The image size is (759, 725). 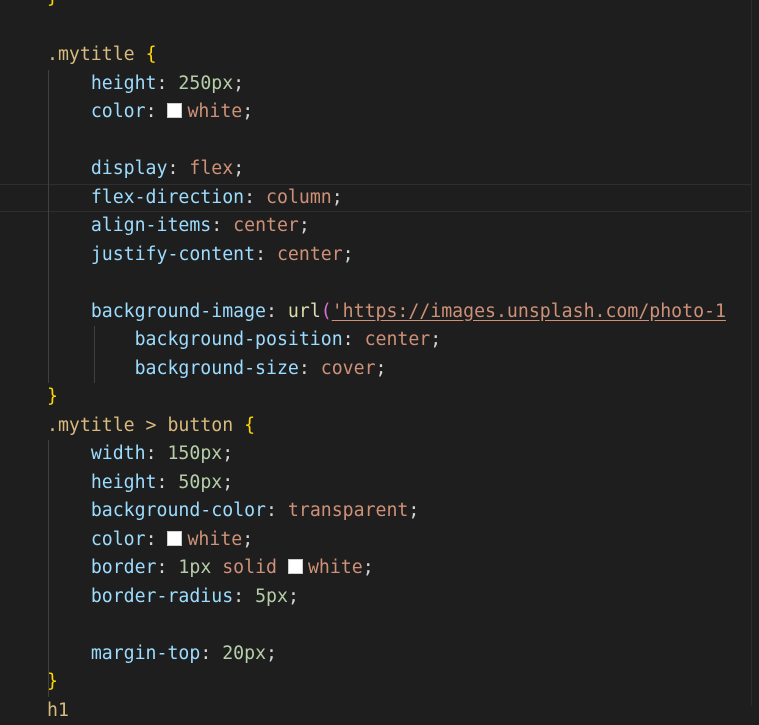 What do you see at coordinates (379, 597) in the screenshot?
I see `code-line: border-radius: 5px;` at bounding box center [379, 597].